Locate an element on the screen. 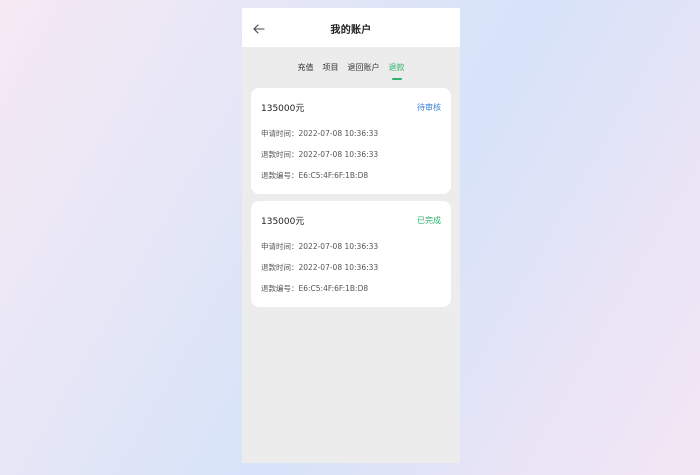  tab-recharge: 充值 is located at coordinates (306, 72).